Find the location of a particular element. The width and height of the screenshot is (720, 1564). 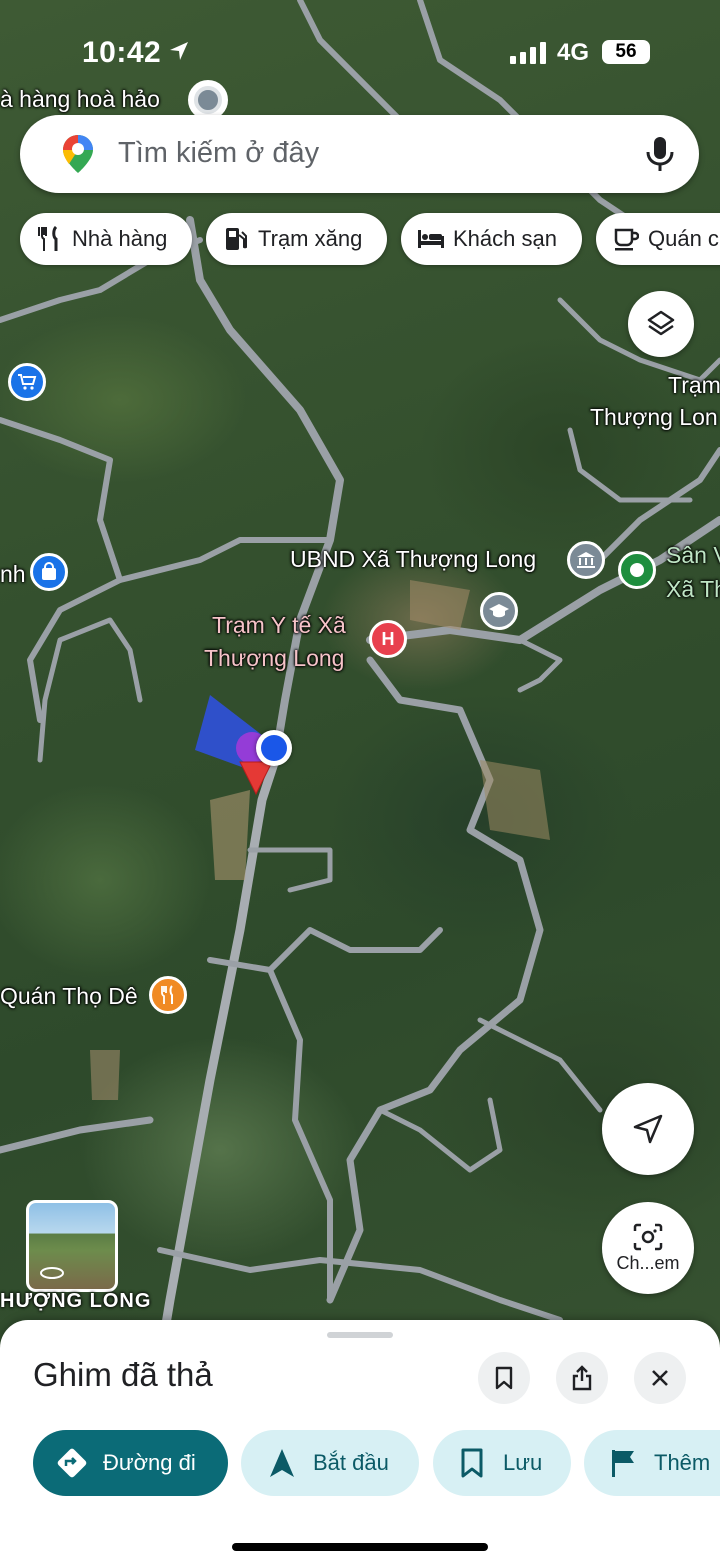

status-time: 10:42 is located at coordinates (122, 52).